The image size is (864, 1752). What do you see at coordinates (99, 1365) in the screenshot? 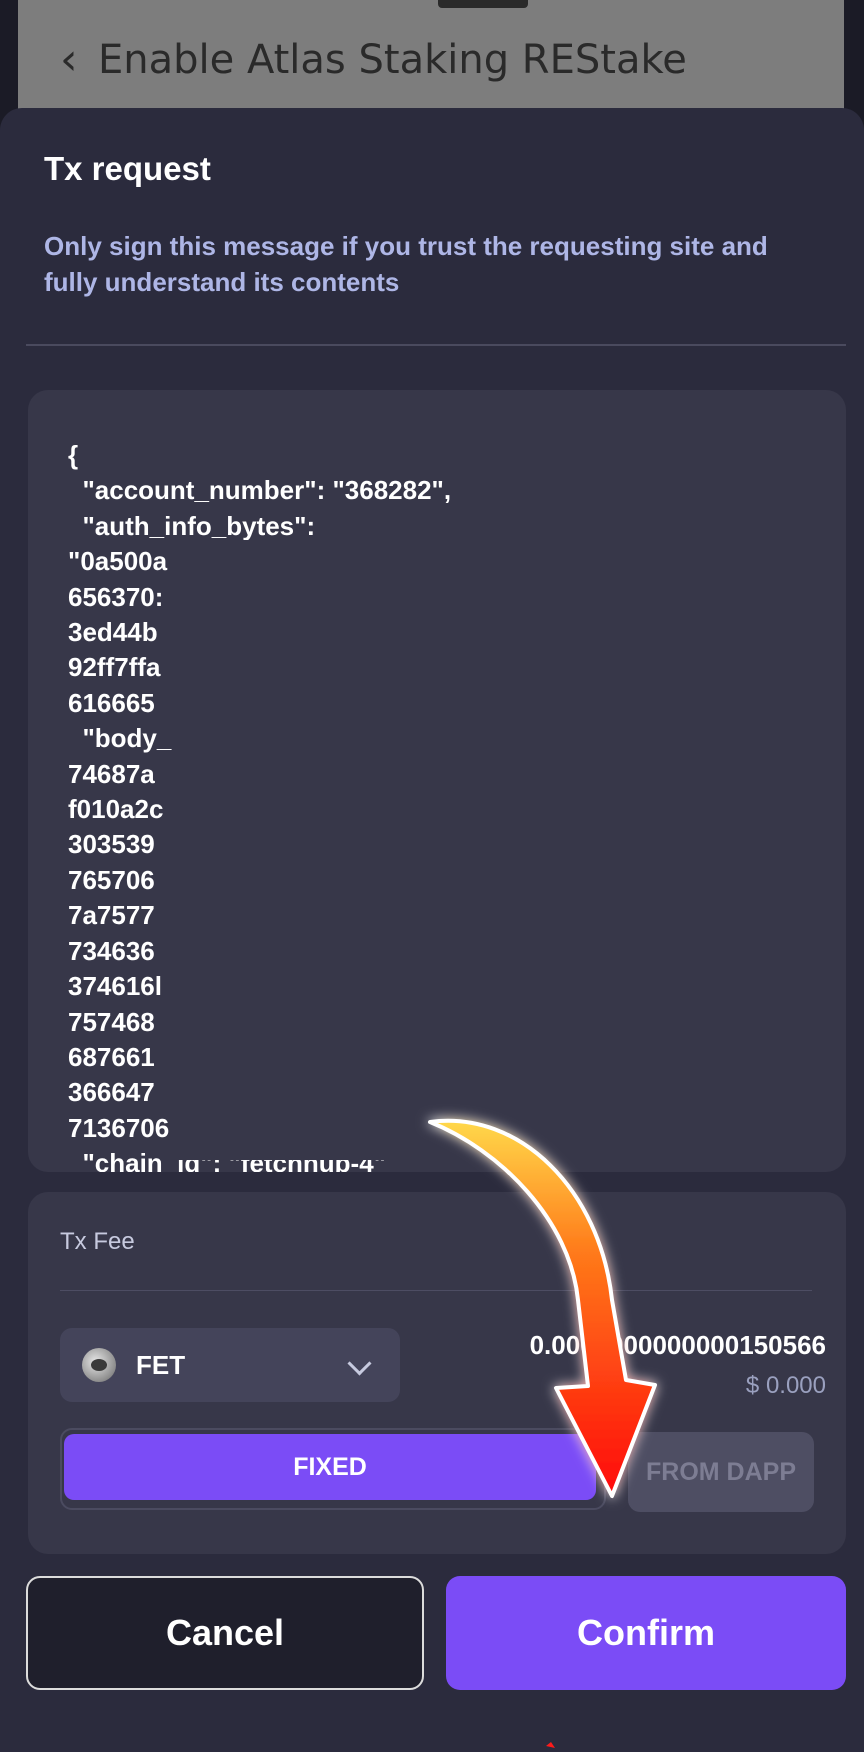
I see `fet-token-icon` at bounding box center [99, 1365].